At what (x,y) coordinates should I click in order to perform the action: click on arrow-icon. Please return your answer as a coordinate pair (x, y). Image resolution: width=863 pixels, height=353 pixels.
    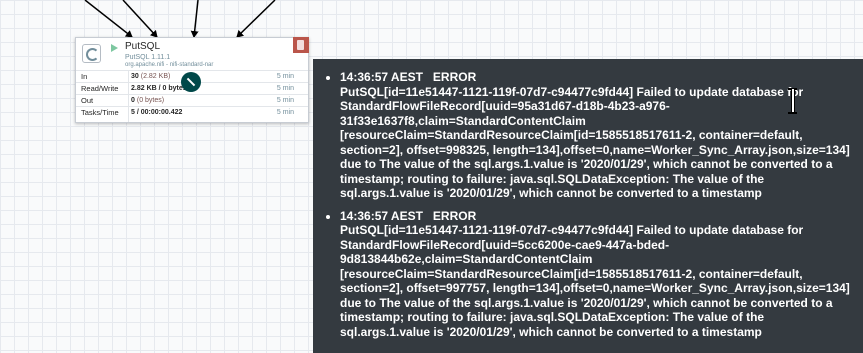
    Looking at the image, I should click on (191, 82).